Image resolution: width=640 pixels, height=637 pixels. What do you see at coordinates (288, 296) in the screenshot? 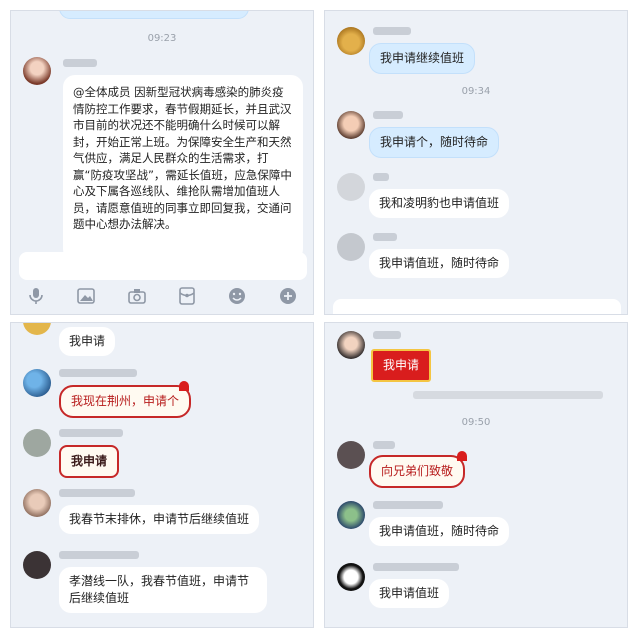
I see `plus-icon` at bounding box center [288, 296].